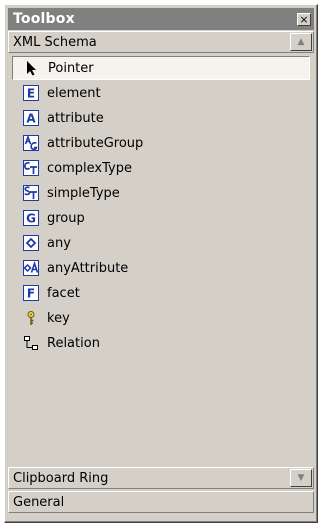 The width and height of the screenshot is (322, 527). Describe the element at coordinates (32, 68) in the screenshot. I see `pointer-icon` at that location.